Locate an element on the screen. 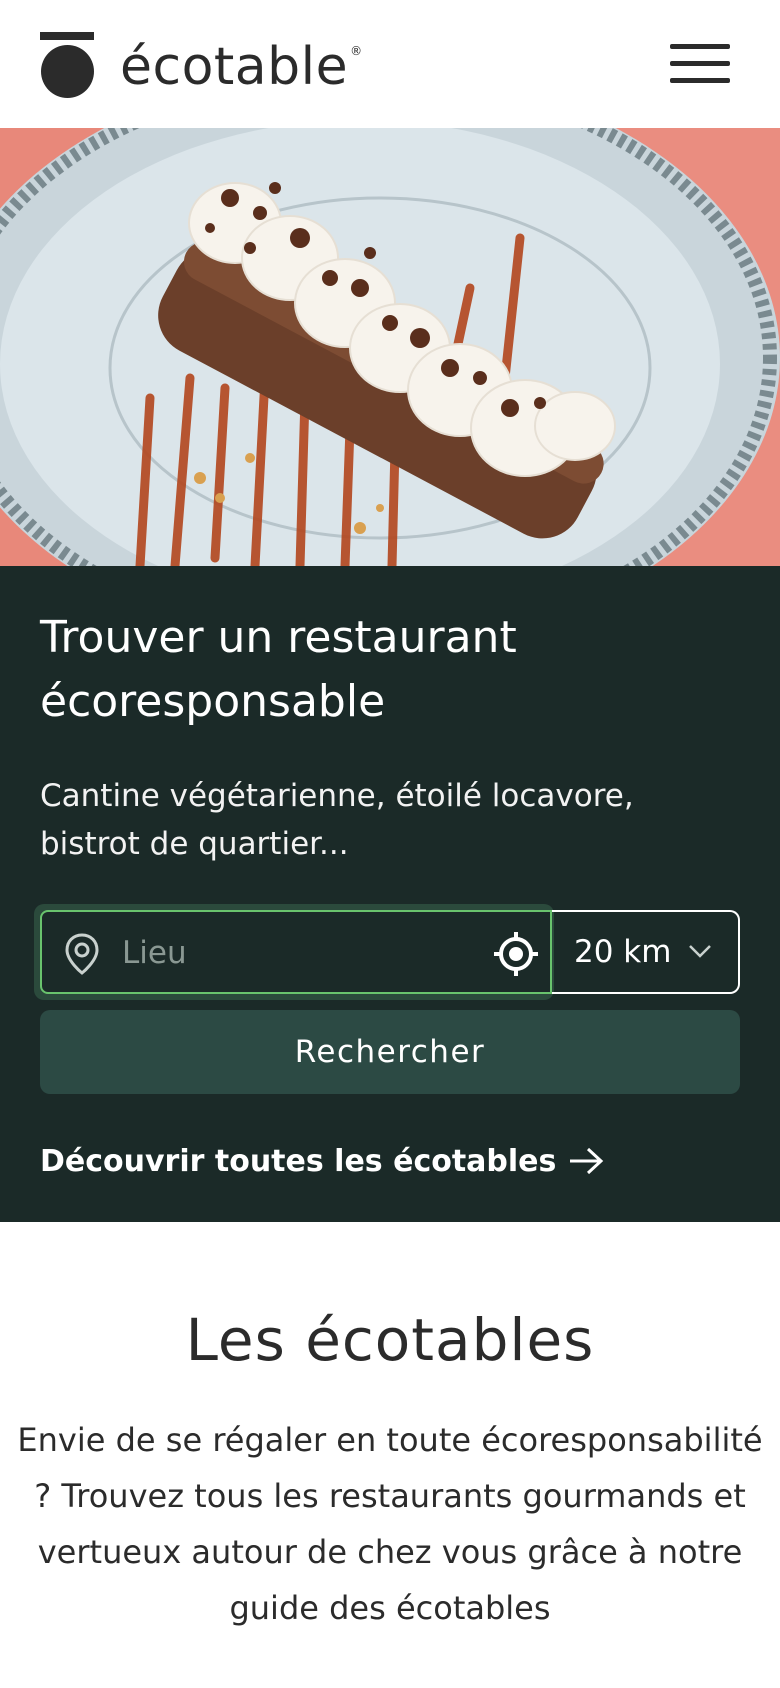 The height and width of the screenshot is (1688, 780). location-pin-icon is located at coordinates (82, 954).